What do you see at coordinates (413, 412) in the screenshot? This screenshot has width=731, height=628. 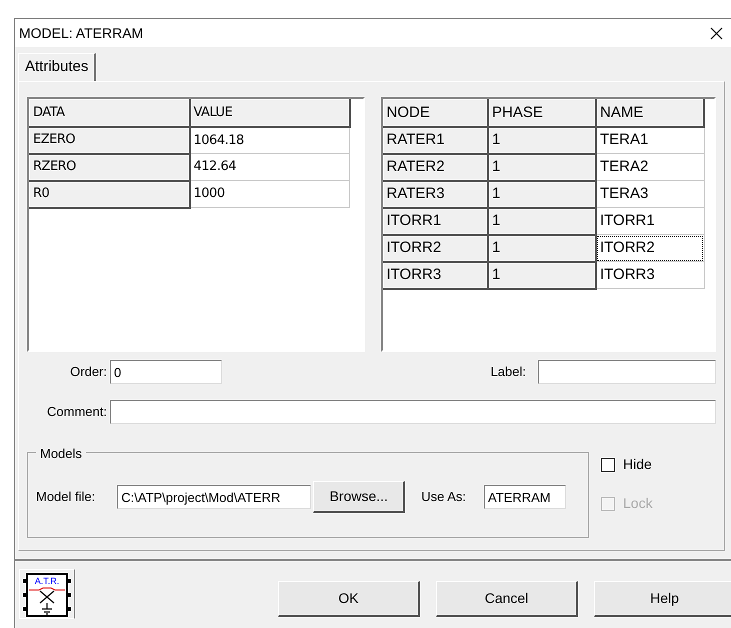 I see `comment-field` at bounding box center [413, 412].